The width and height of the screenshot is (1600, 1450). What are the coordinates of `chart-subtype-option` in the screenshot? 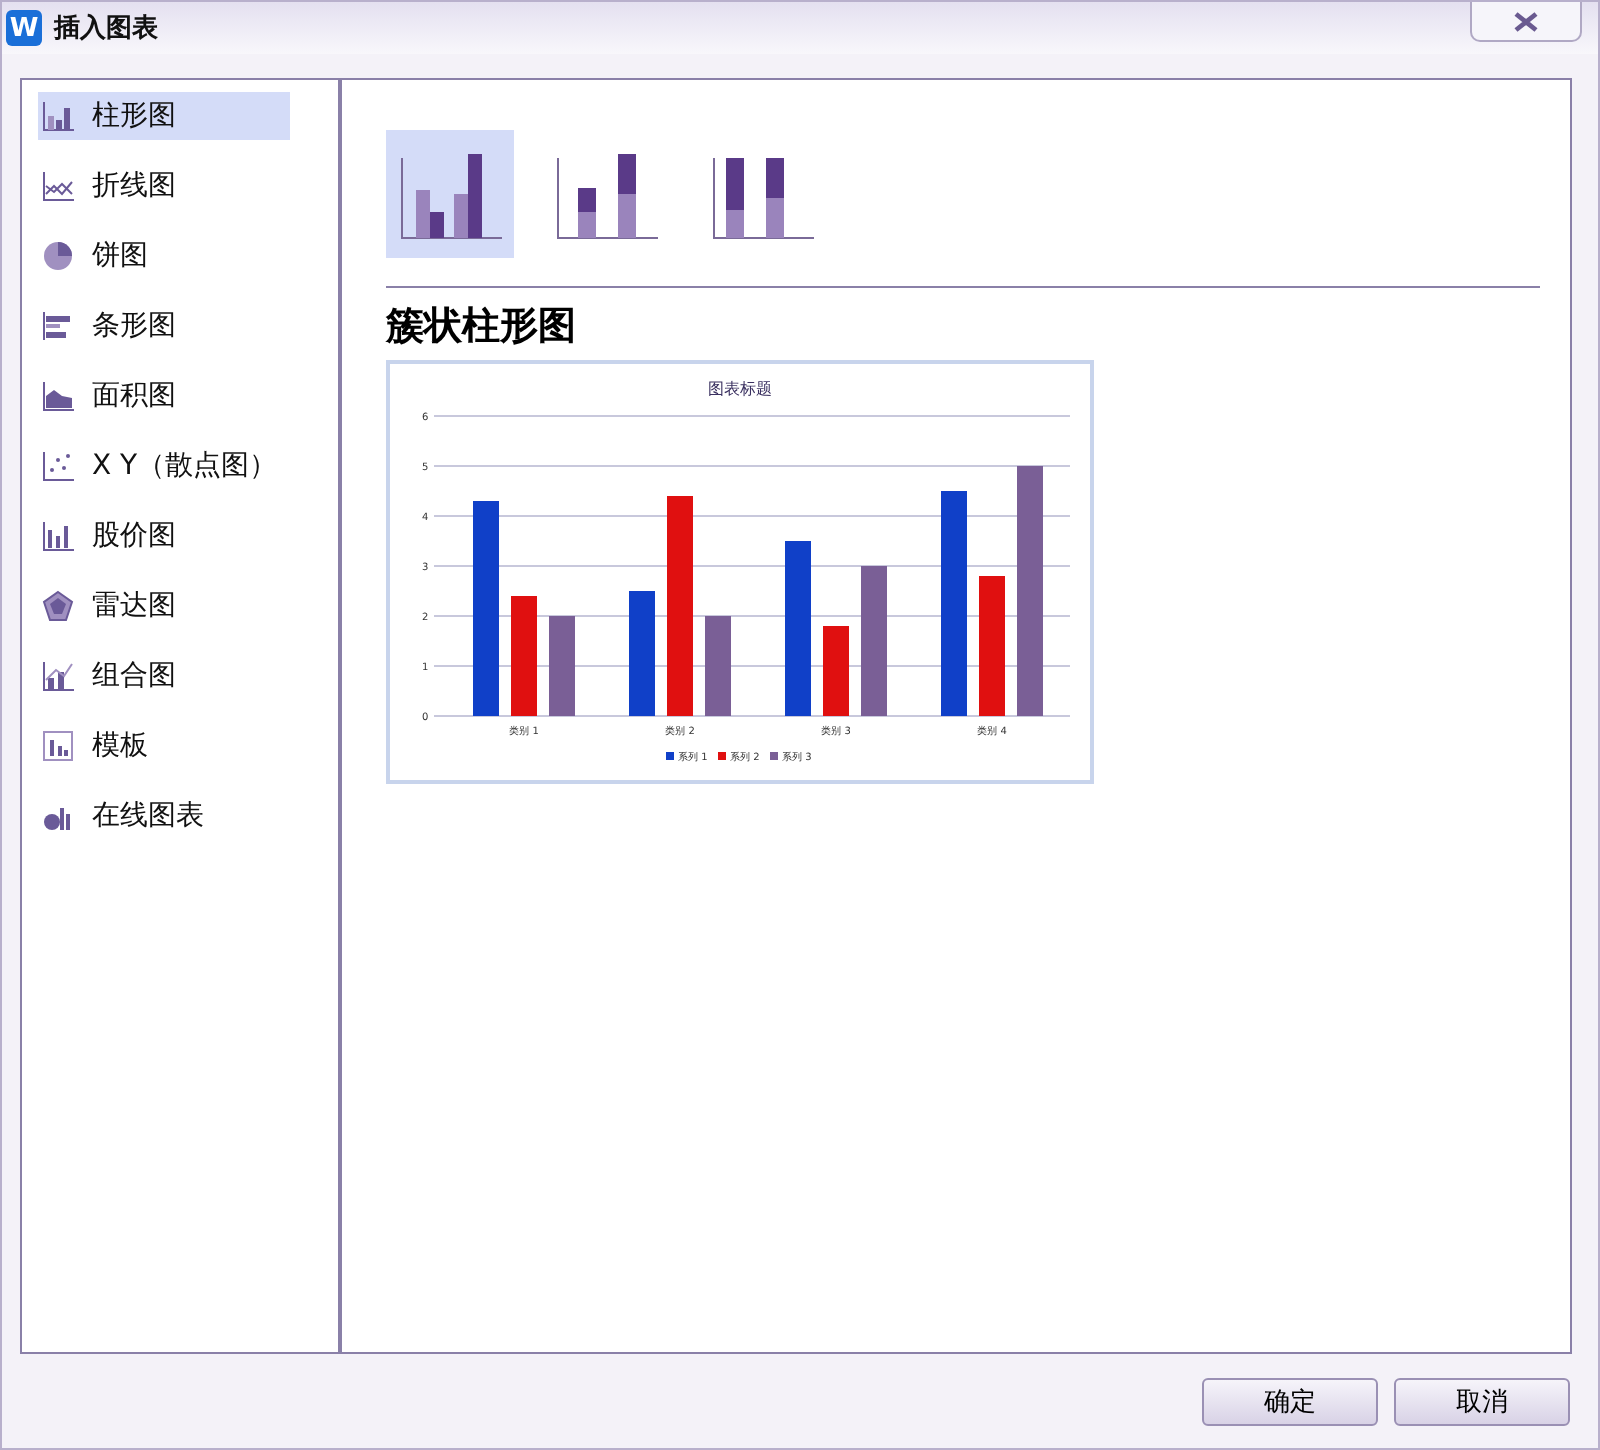 It's located at (450, 194).